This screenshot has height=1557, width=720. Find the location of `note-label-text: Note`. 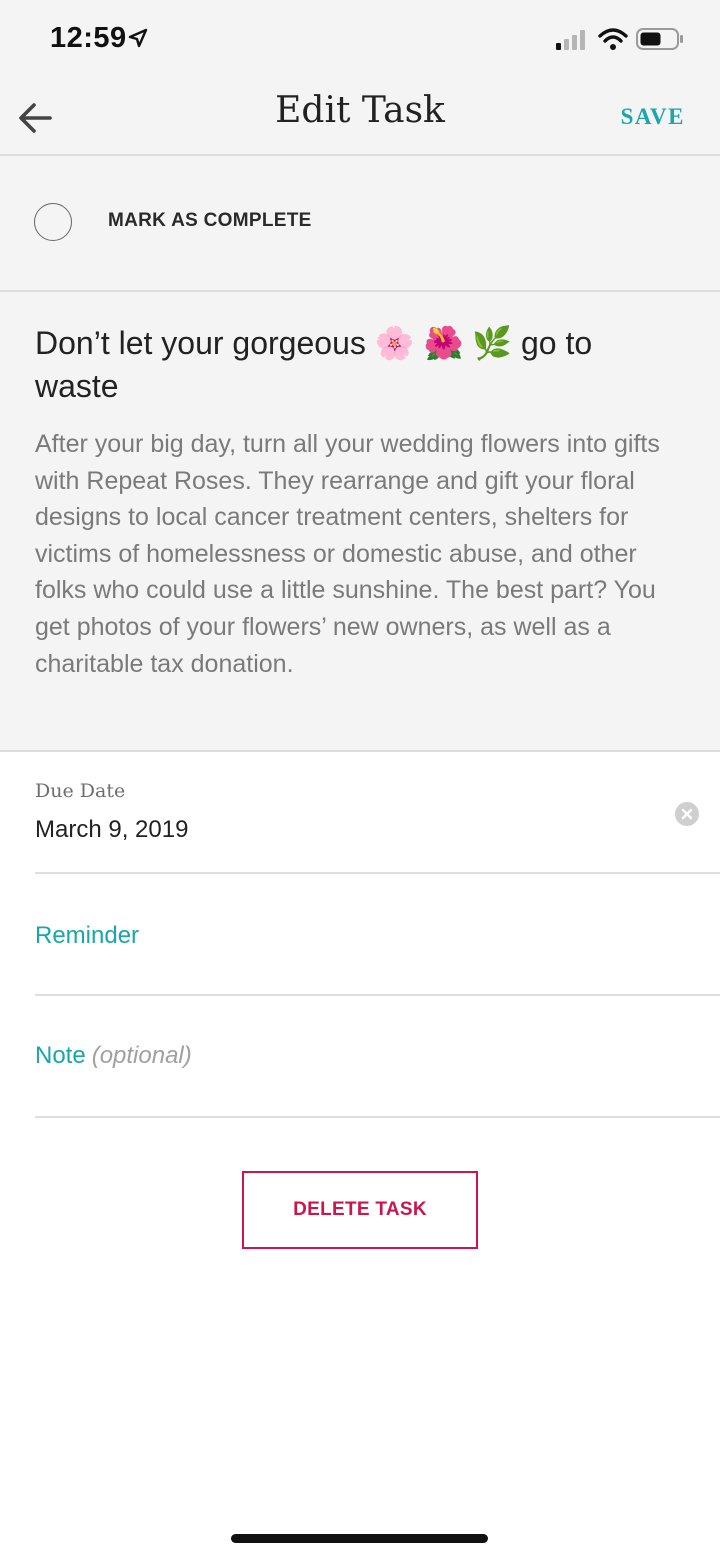

note-label-text: Note is located at coordinates (60, 1055).